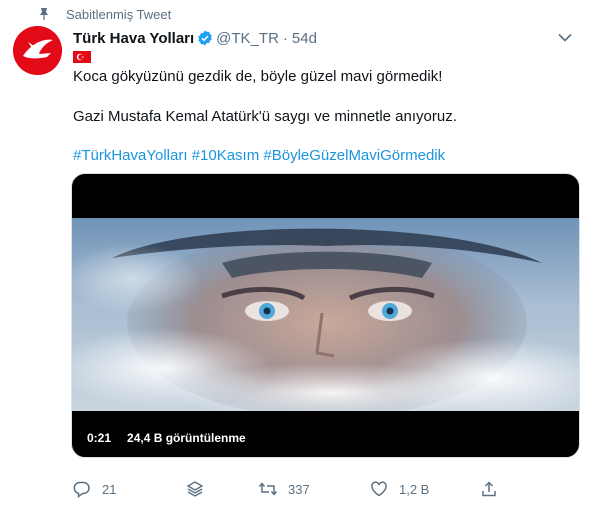  I want to click on heart-icon, so click(379, 489).